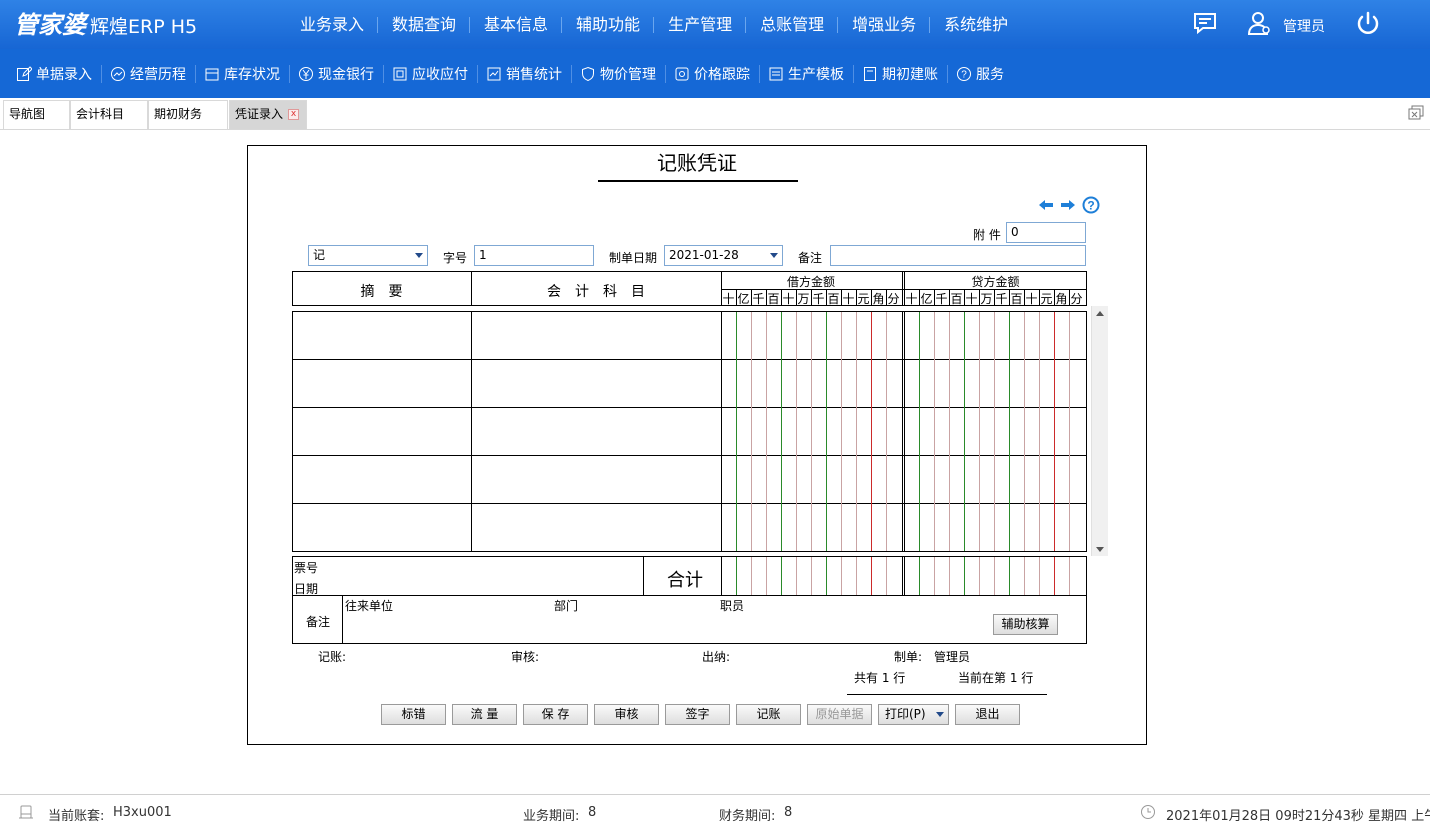 Image resolution: width=1430 pixels, height=827 pixels. Describe the element at coordinates (1046, 232) in the screenshot. I see `attachment-input: 0` at that location.